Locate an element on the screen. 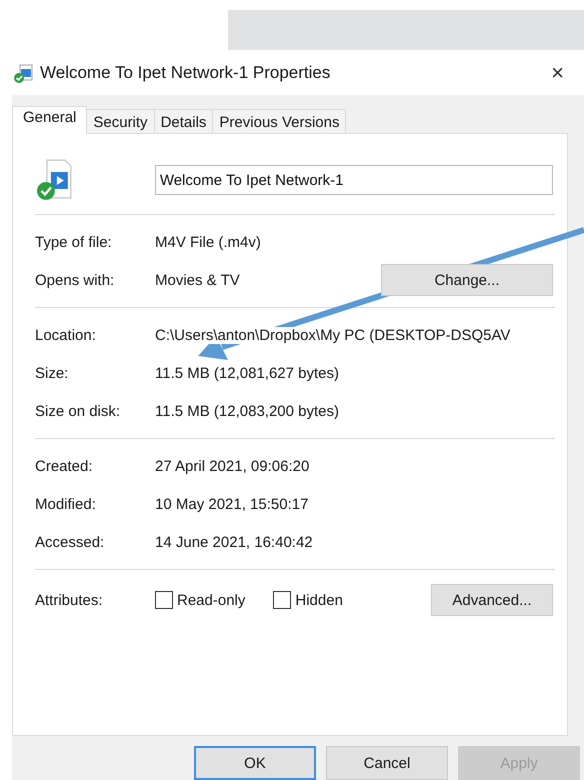 Image resolution: width=584 pixels, height=780 pixels. checkbox-label: Read-only is located at coordinates (211, 600).